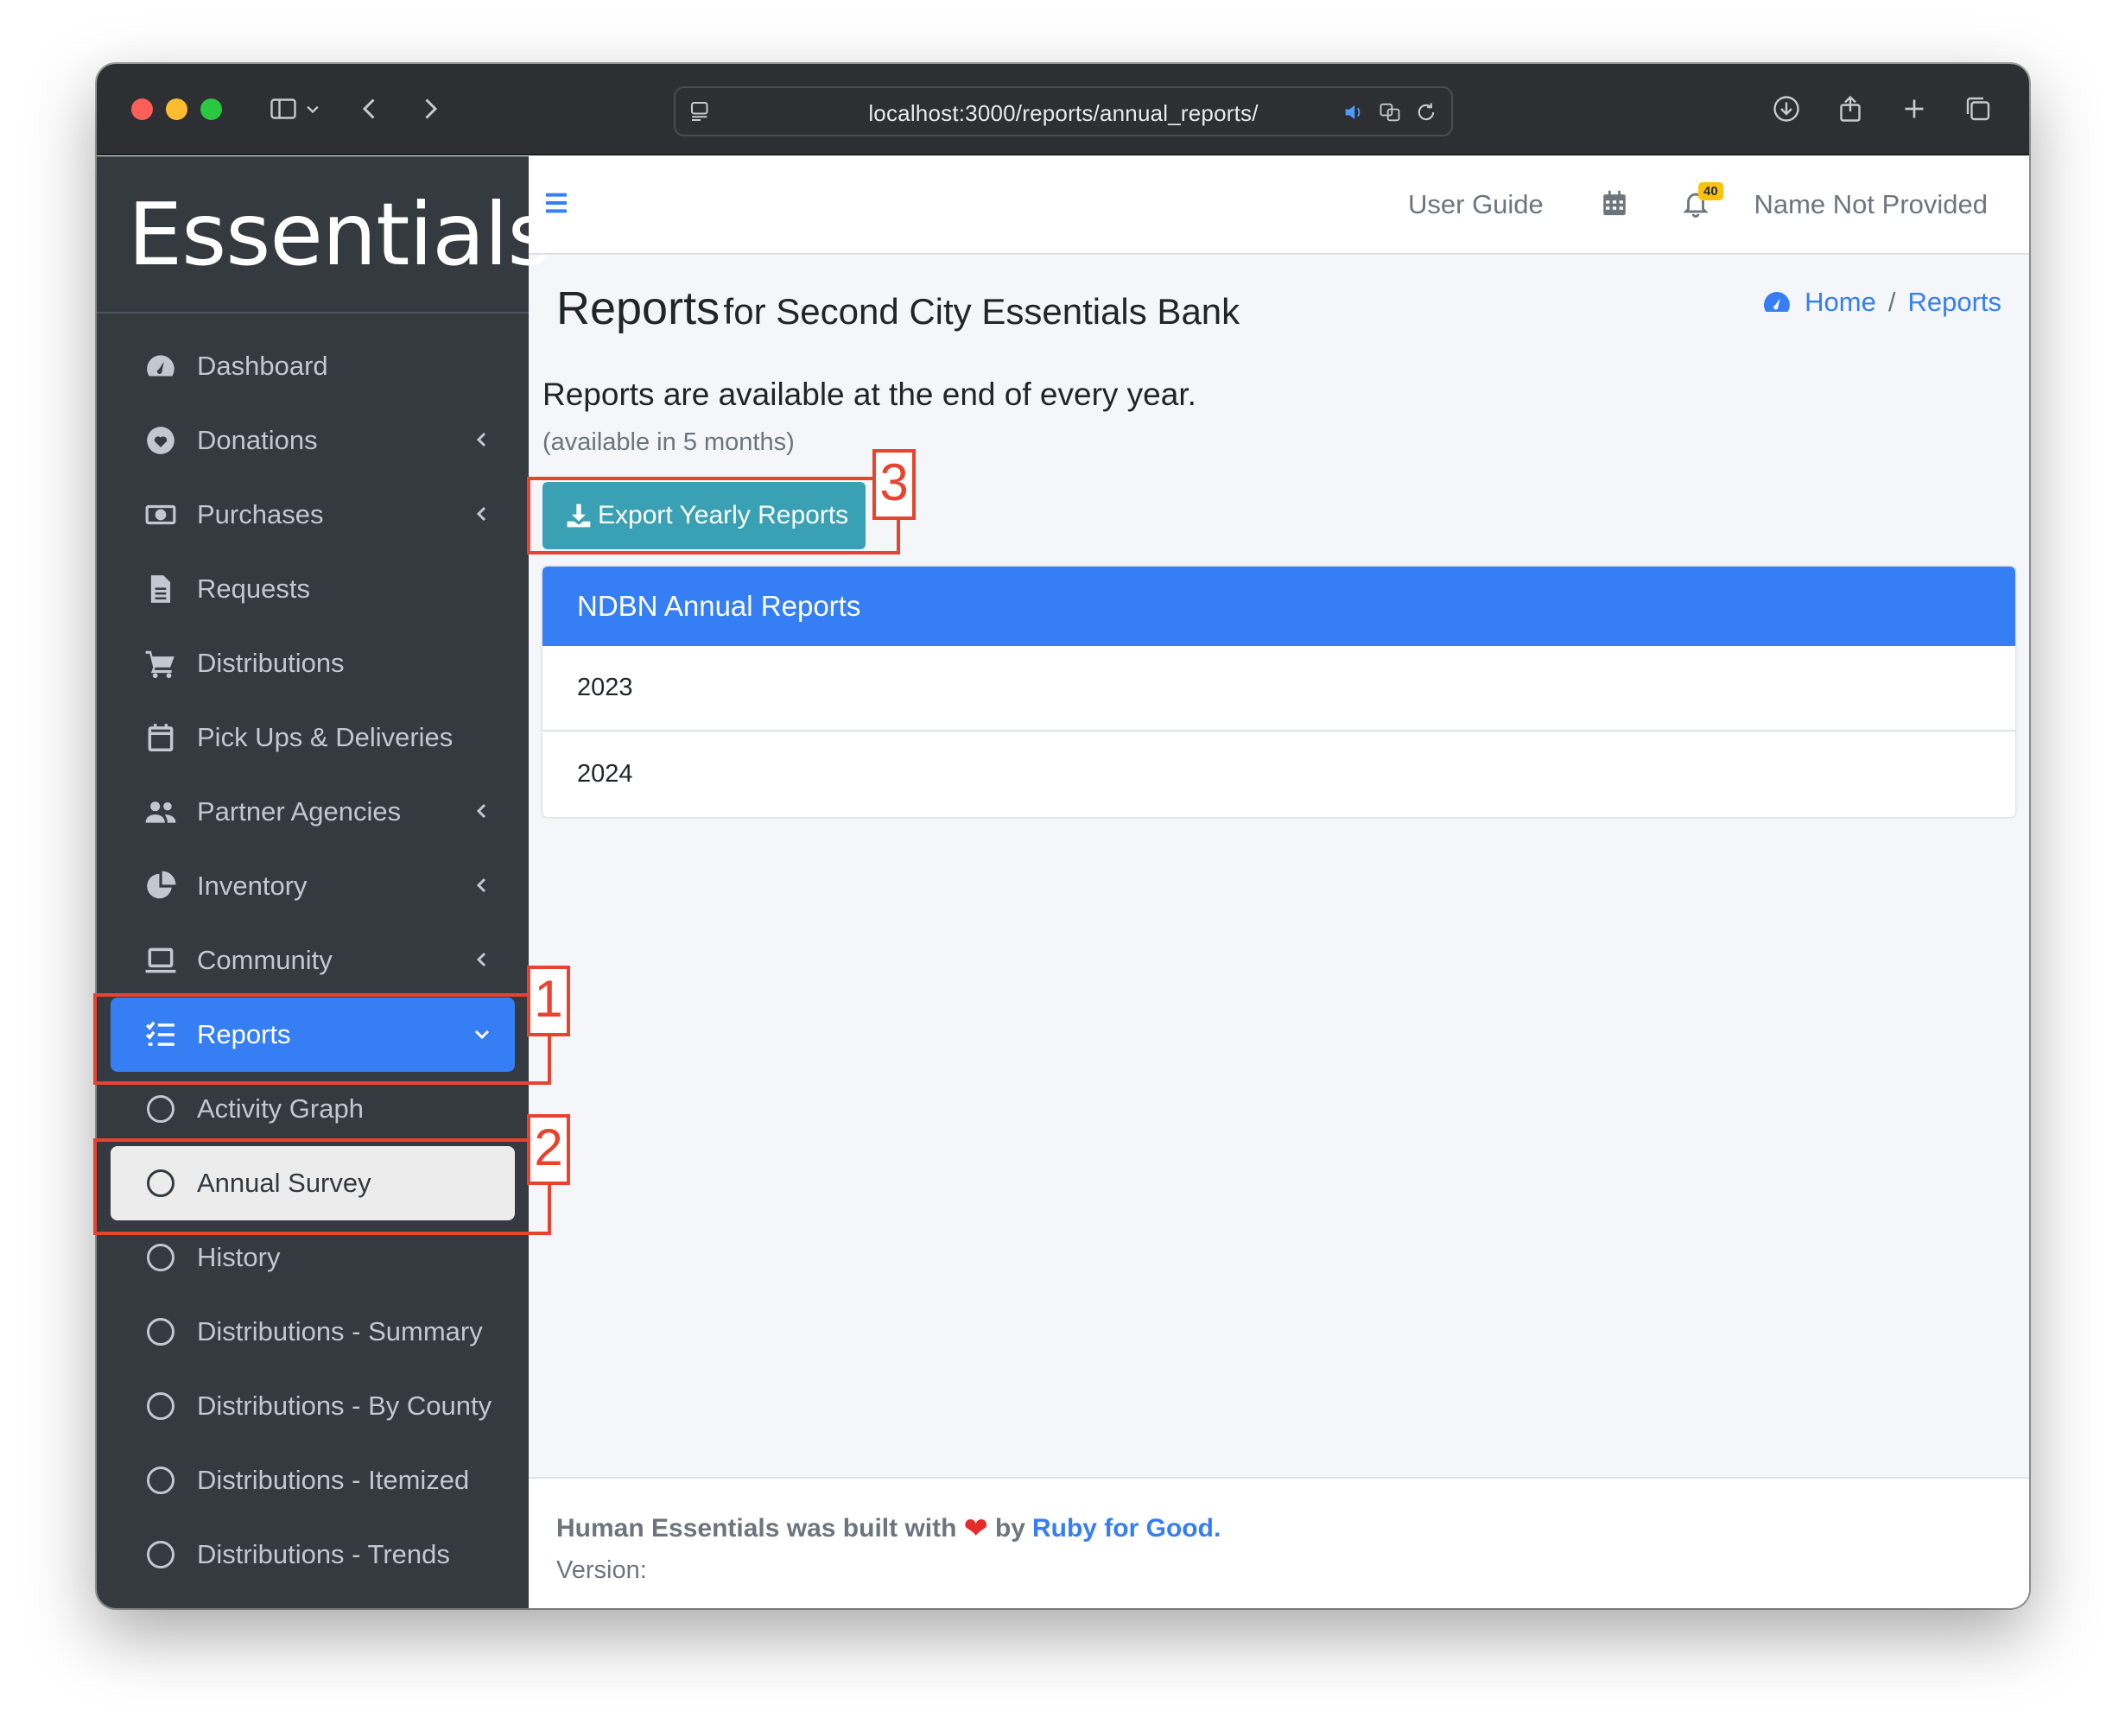  Describe the element at coordinates (283, 108) in the screenshot. I see `sidebar-toggle-icon` at that location.